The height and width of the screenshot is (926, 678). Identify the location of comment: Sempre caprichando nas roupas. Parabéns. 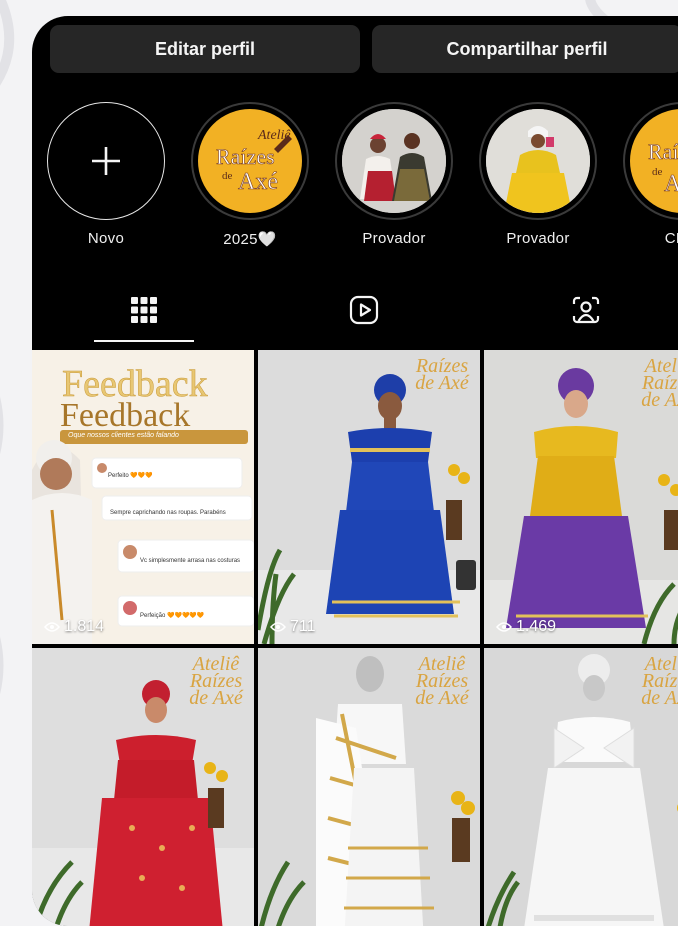
(168, 513).